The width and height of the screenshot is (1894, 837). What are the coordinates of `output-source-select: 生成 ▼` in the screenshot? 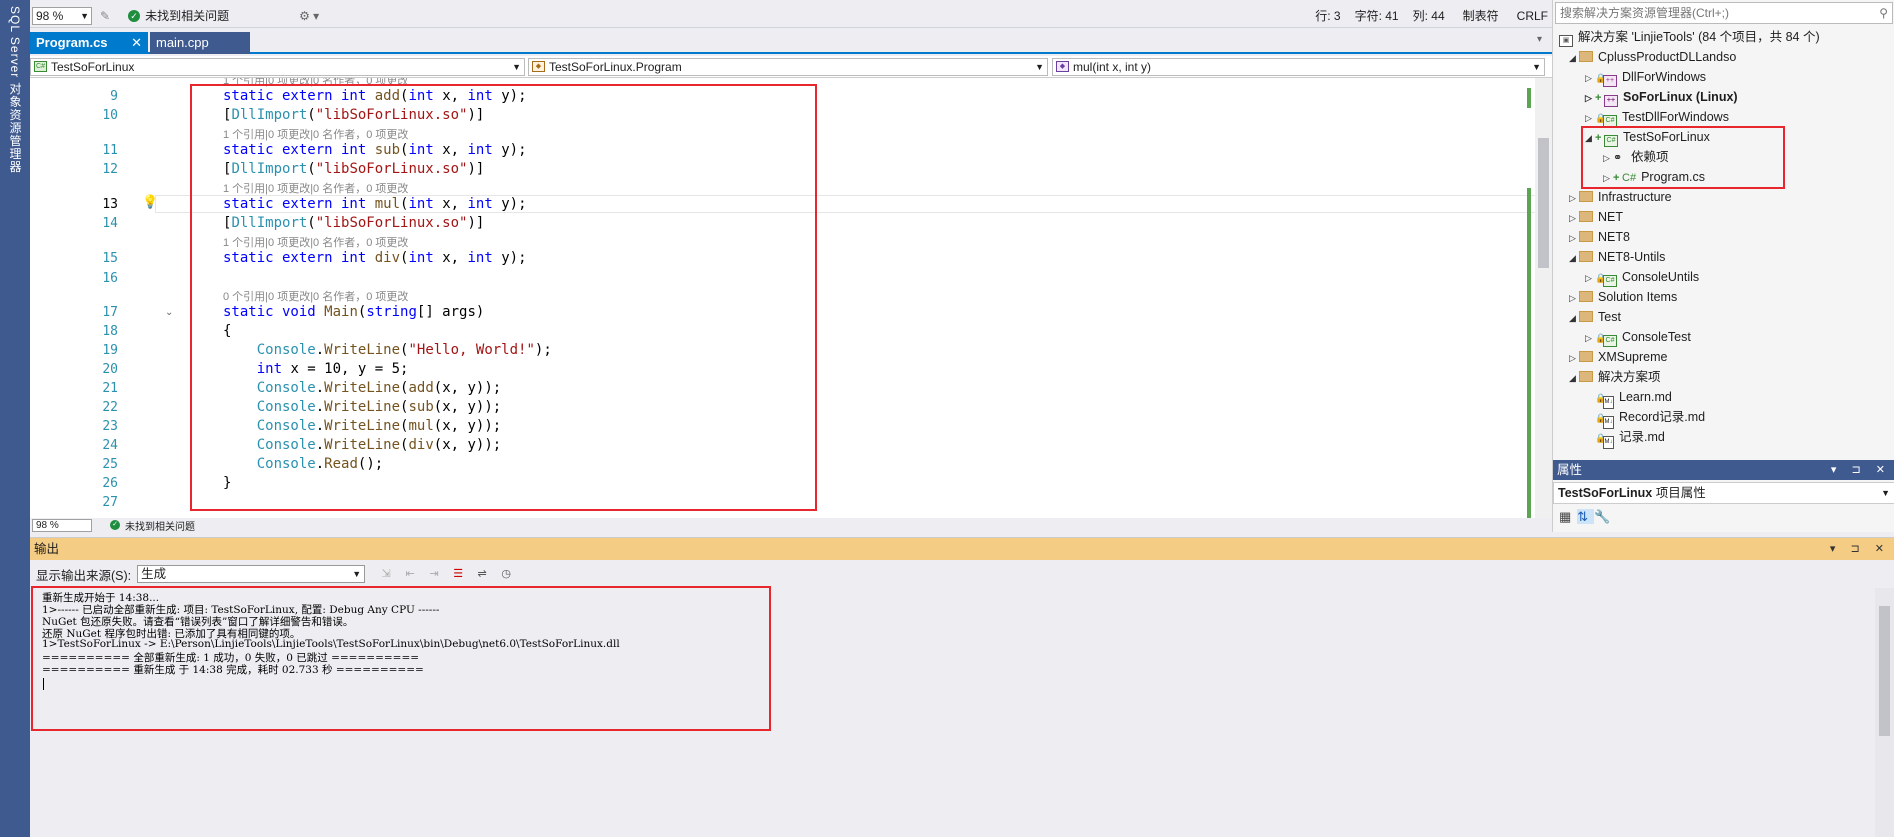 It's located at (251, 574).